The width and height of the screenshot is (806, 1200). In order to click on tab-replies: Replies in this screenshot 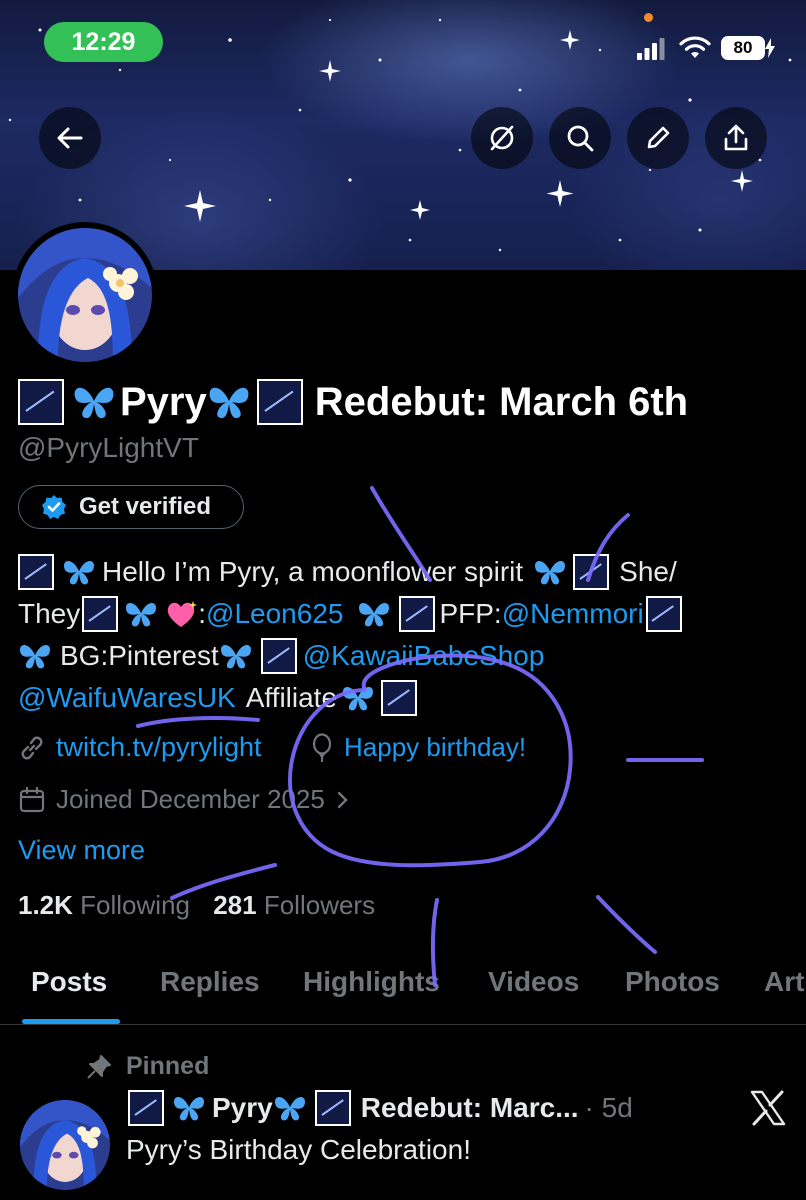, I will do `click(210, 982)`.